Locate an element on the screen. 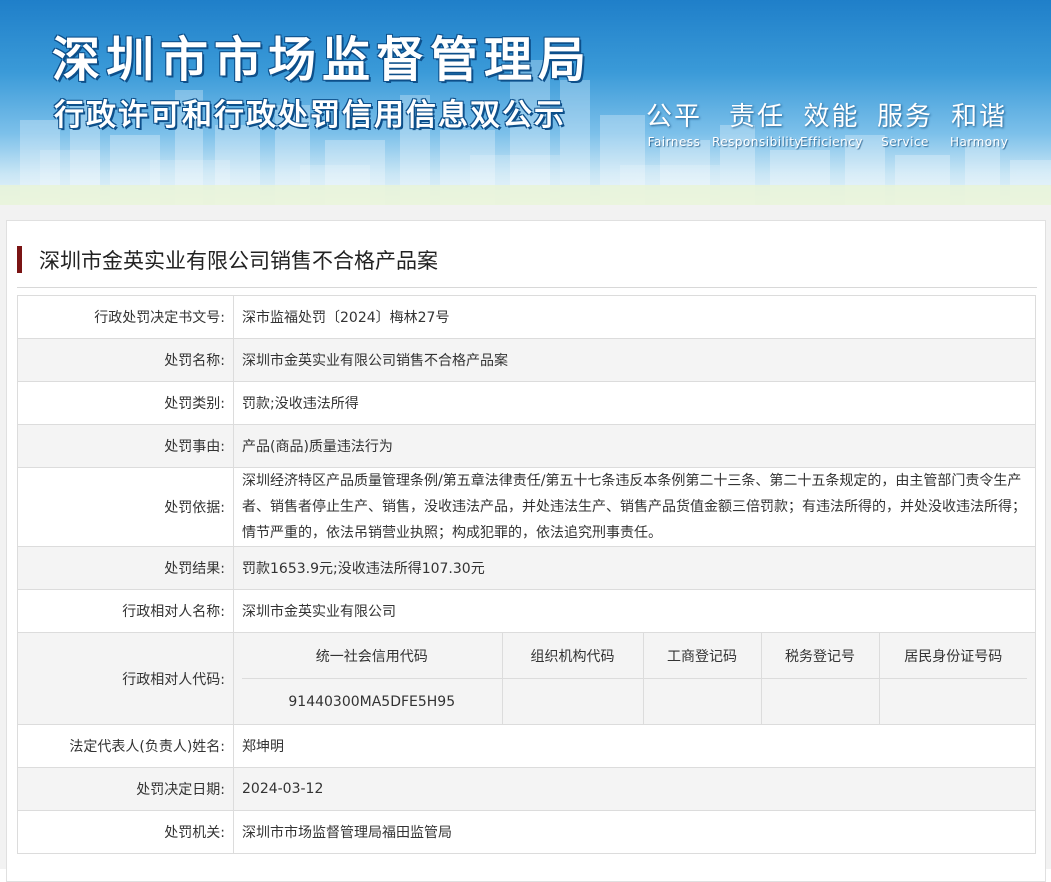  row-value: 2024-03-12 is located at coordinates (634, 789).